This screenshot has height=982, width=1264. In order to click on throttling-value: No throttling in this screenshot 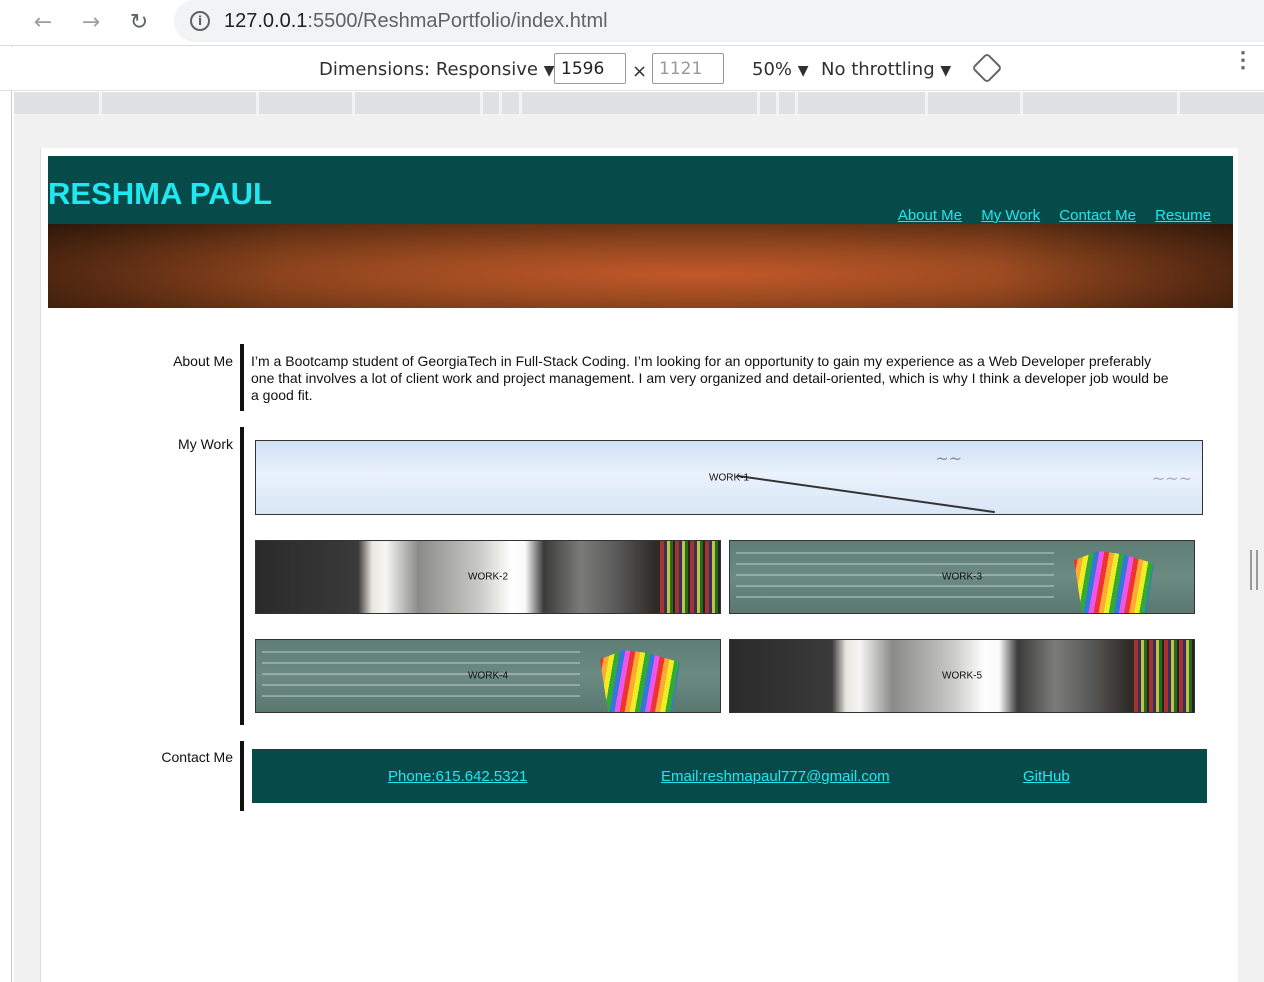, I will do `click(878, 69)`.